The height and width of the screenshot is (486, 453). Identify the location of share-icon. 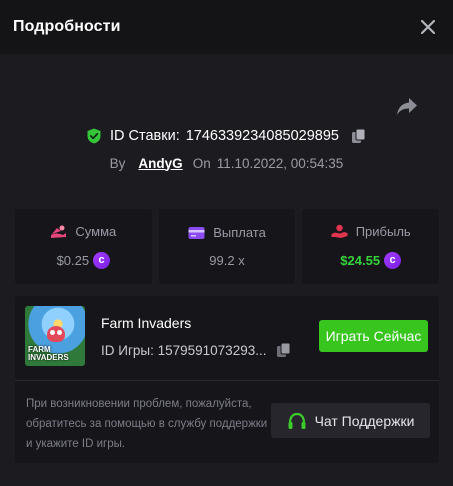
(407, 106).